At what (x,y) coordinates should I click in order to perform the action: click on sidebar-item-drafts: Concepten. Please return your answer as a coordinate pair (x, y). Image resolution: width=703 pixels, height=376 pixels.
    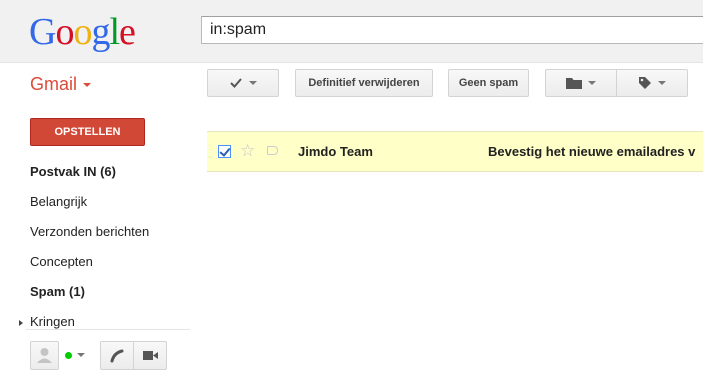
    Looking at the image, I should click on (61, 261).